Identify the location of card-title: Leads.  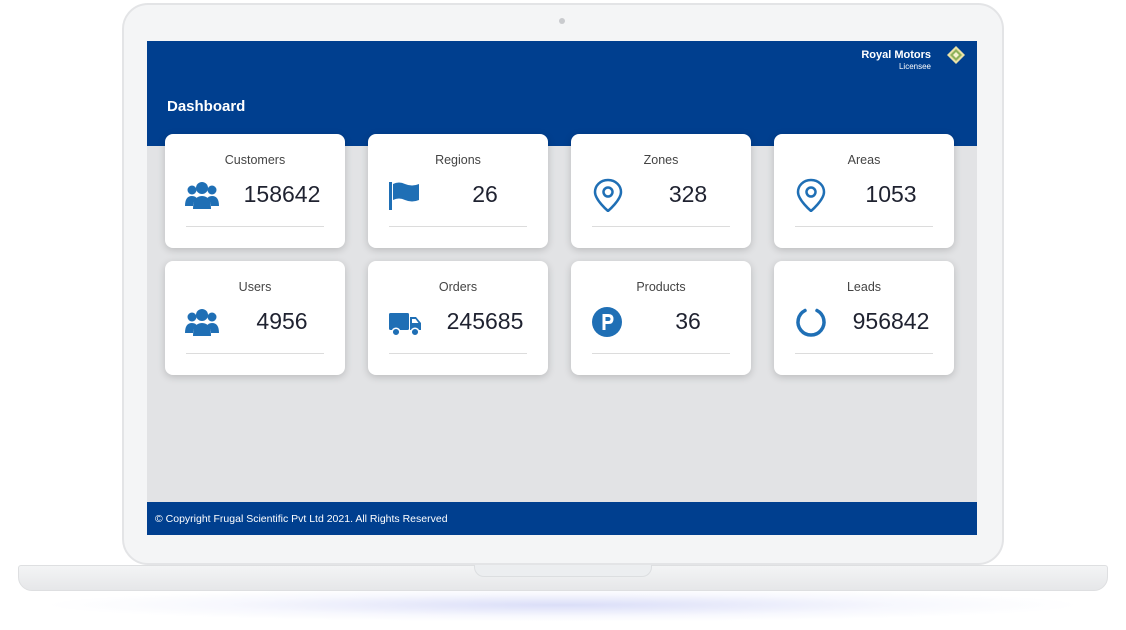
(864, 287).